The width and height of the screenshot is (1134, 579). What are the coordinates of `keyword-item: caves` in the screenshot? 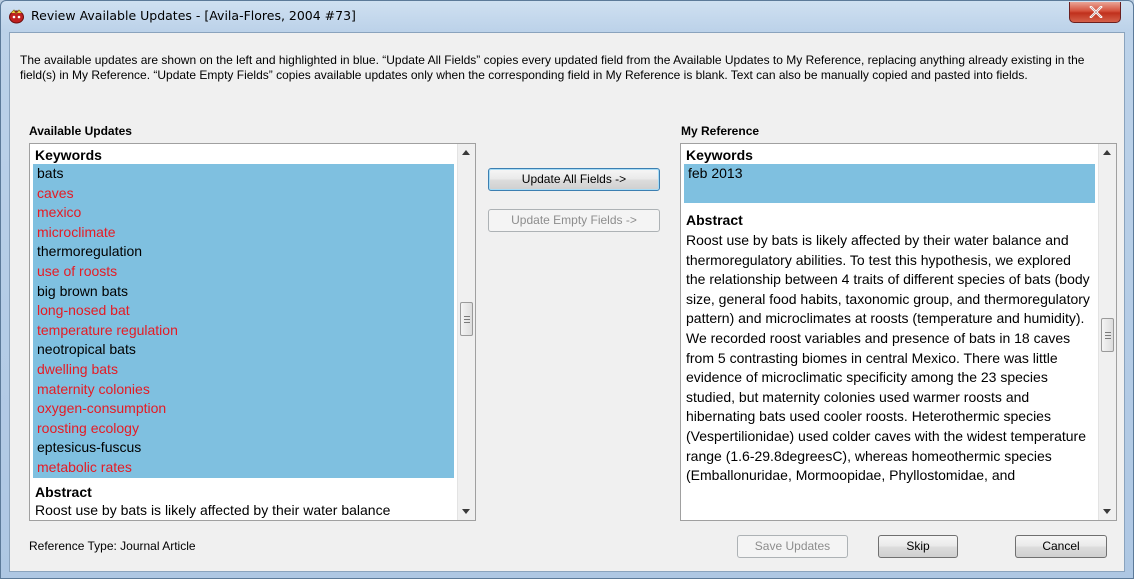 It's located at (243, 194).